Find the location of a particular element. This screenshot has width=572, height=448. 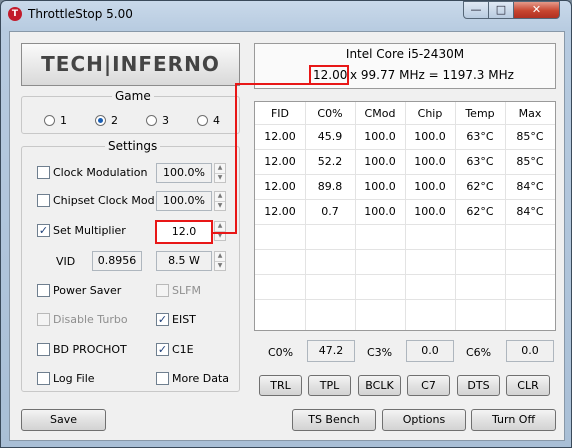

save-button: Save is located at coordinates (63, 420).